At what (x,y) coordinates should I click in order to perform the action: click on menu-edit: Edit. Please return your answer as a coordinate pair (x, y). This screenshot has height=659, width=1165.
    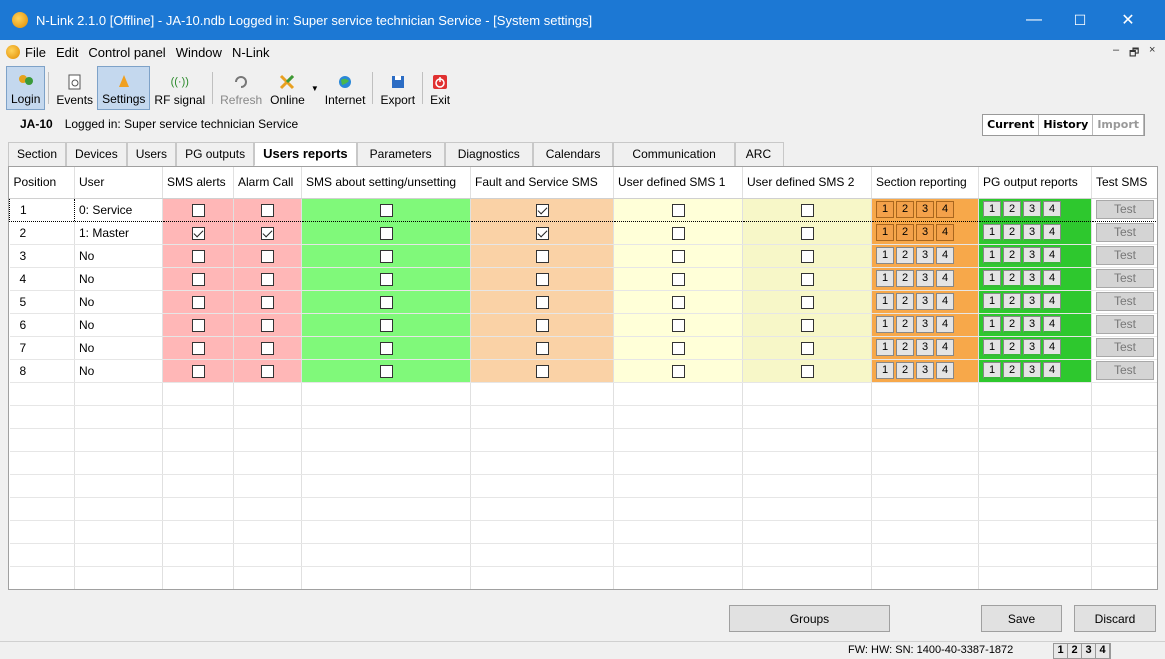
    Looking at the image, I should click on (67, 52).